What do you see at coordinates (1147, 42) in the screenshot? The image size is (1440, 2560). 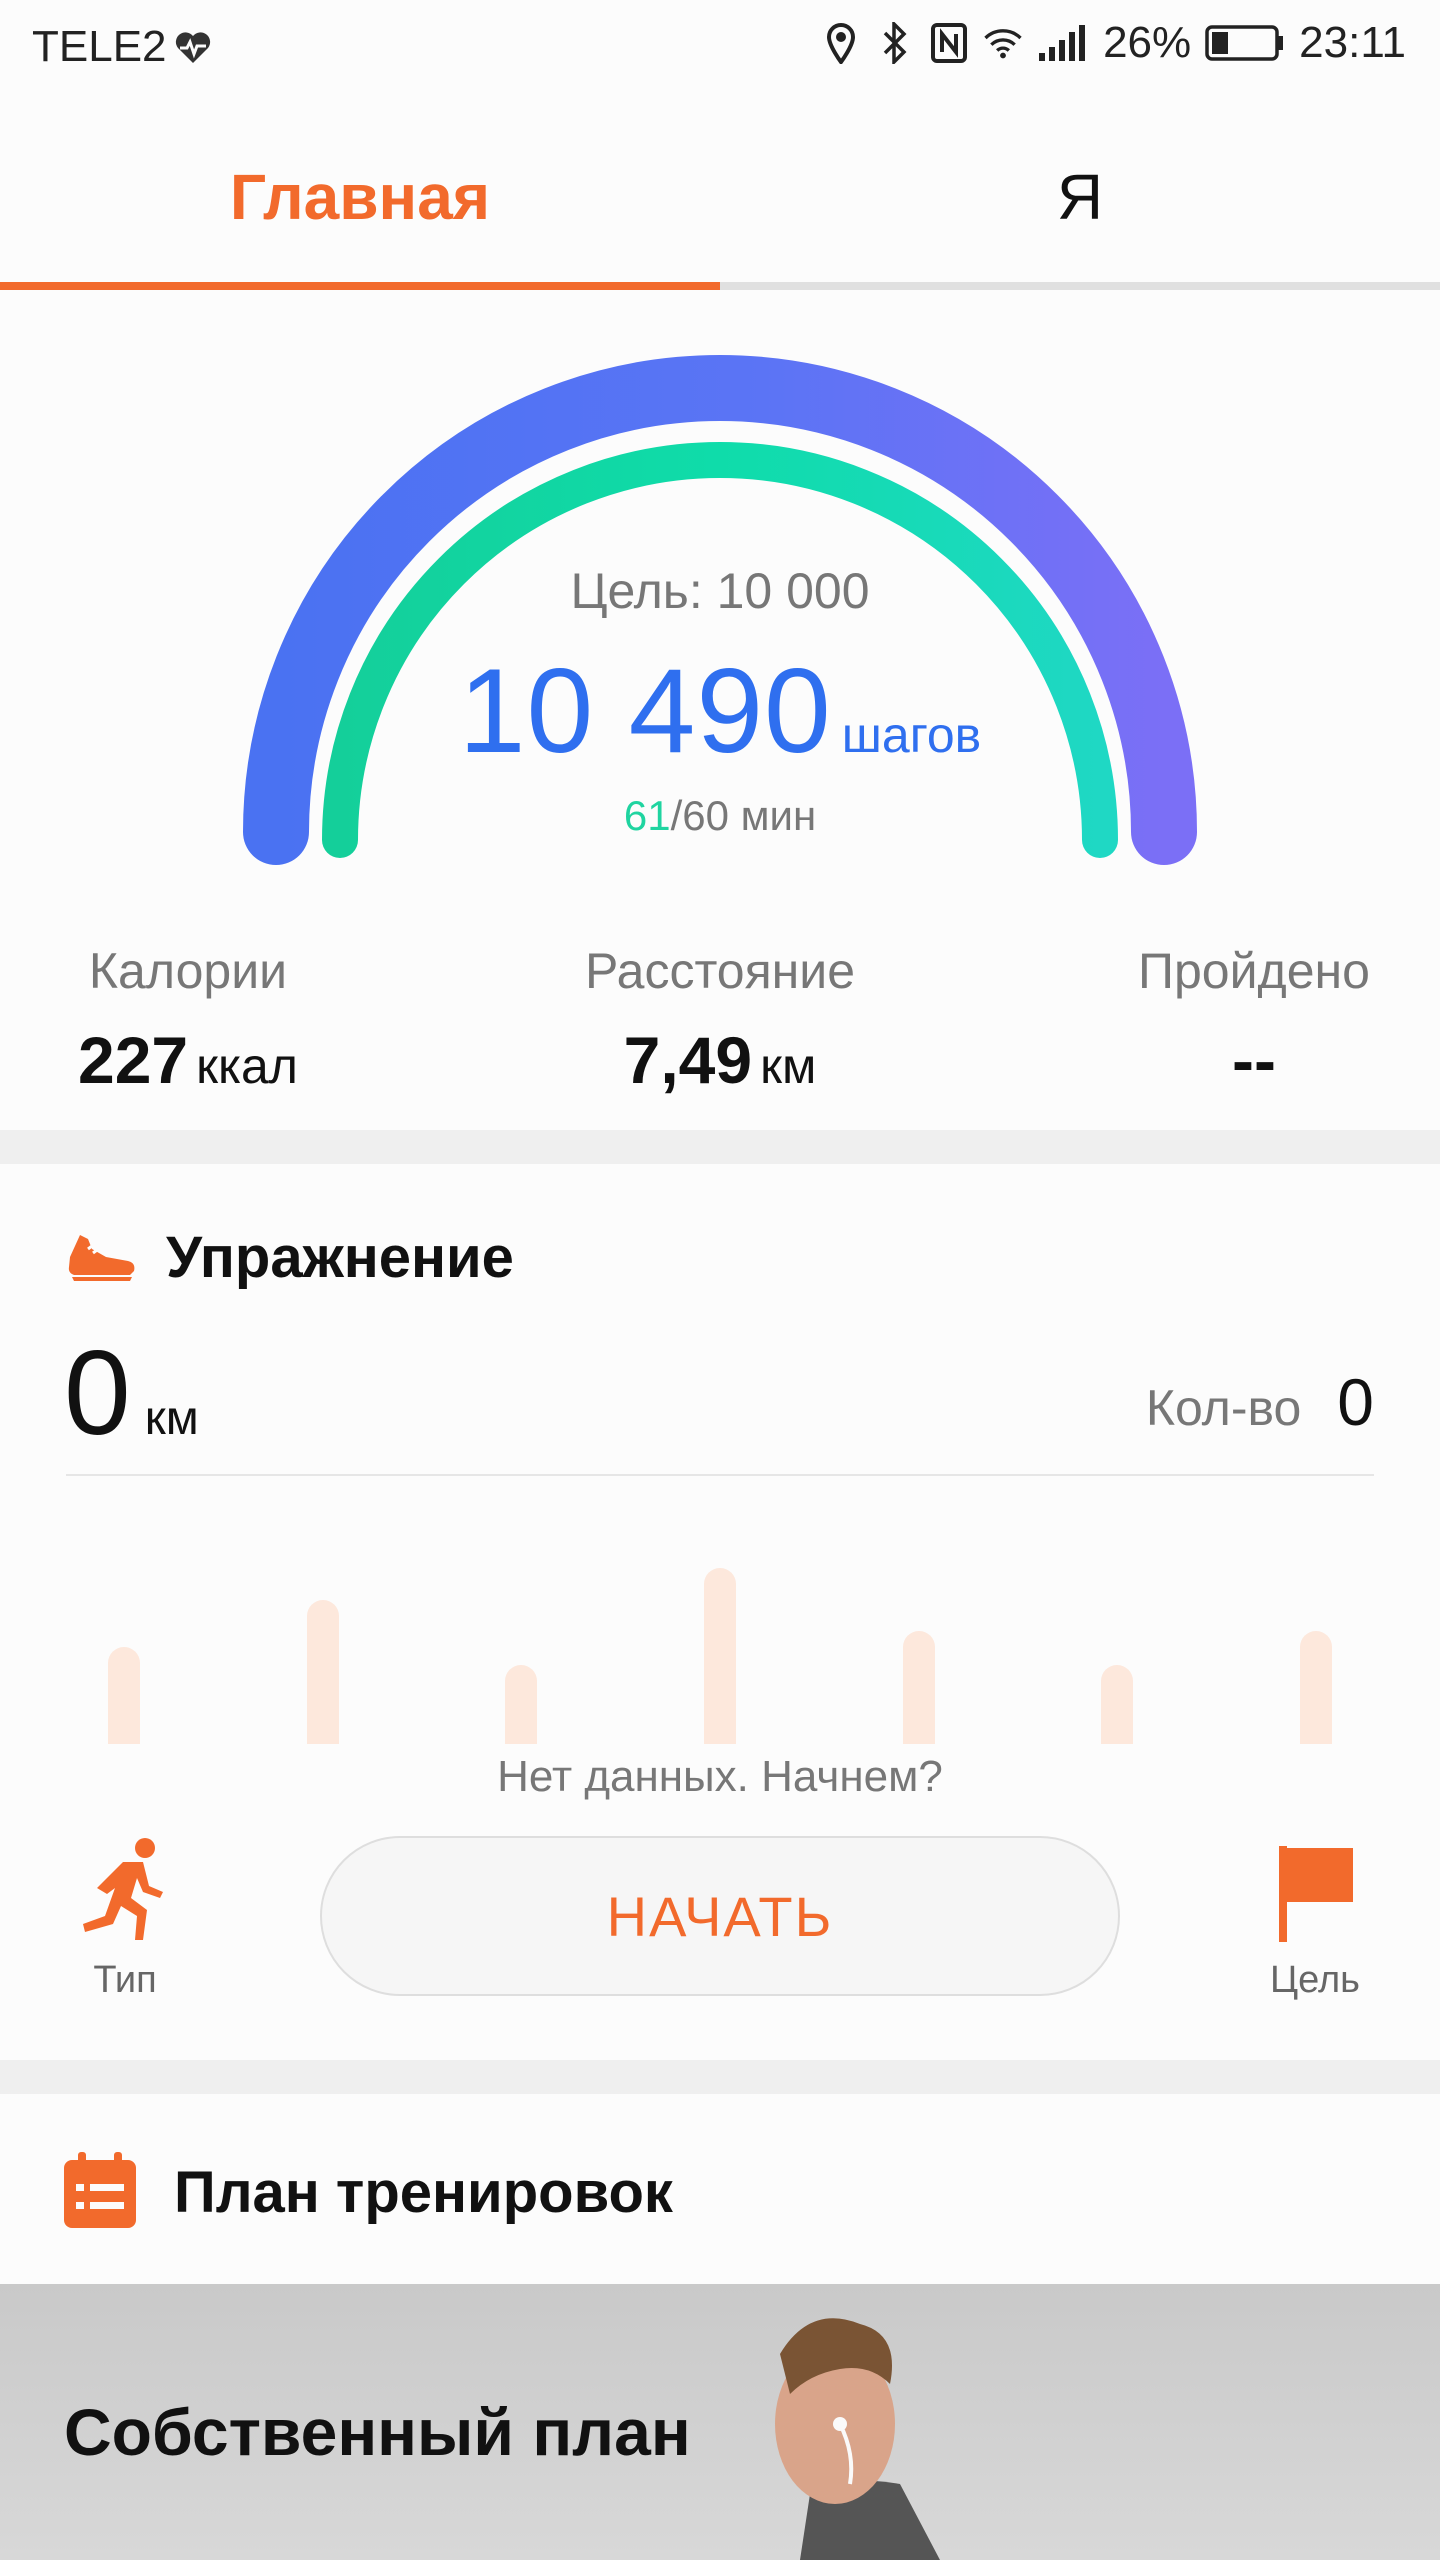 I see `battery-percent: 26%` at bounding box center [1147, 42].